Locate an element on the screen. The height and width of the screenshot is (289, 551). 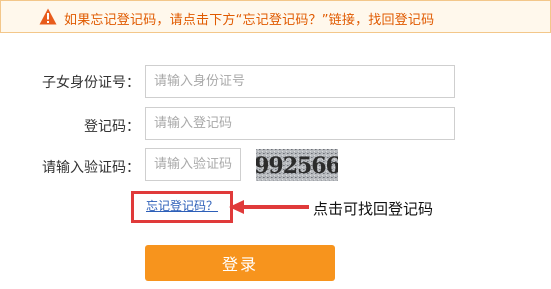
captcha-input is located at coordinates (193, 164).